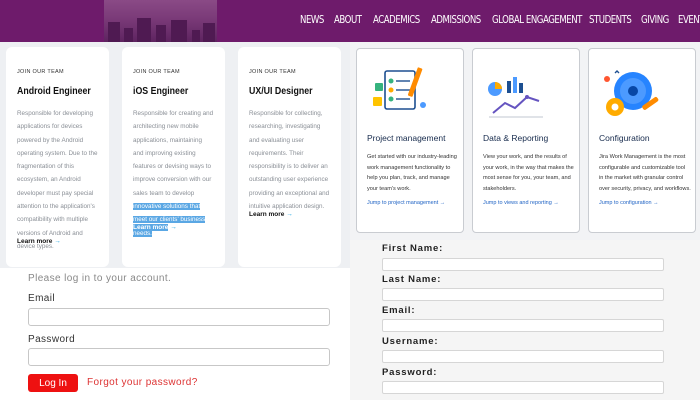 The width and height of the screenshot is (700, 400). I want to click on product-link: Jump to configuration →, so click(629, 203).